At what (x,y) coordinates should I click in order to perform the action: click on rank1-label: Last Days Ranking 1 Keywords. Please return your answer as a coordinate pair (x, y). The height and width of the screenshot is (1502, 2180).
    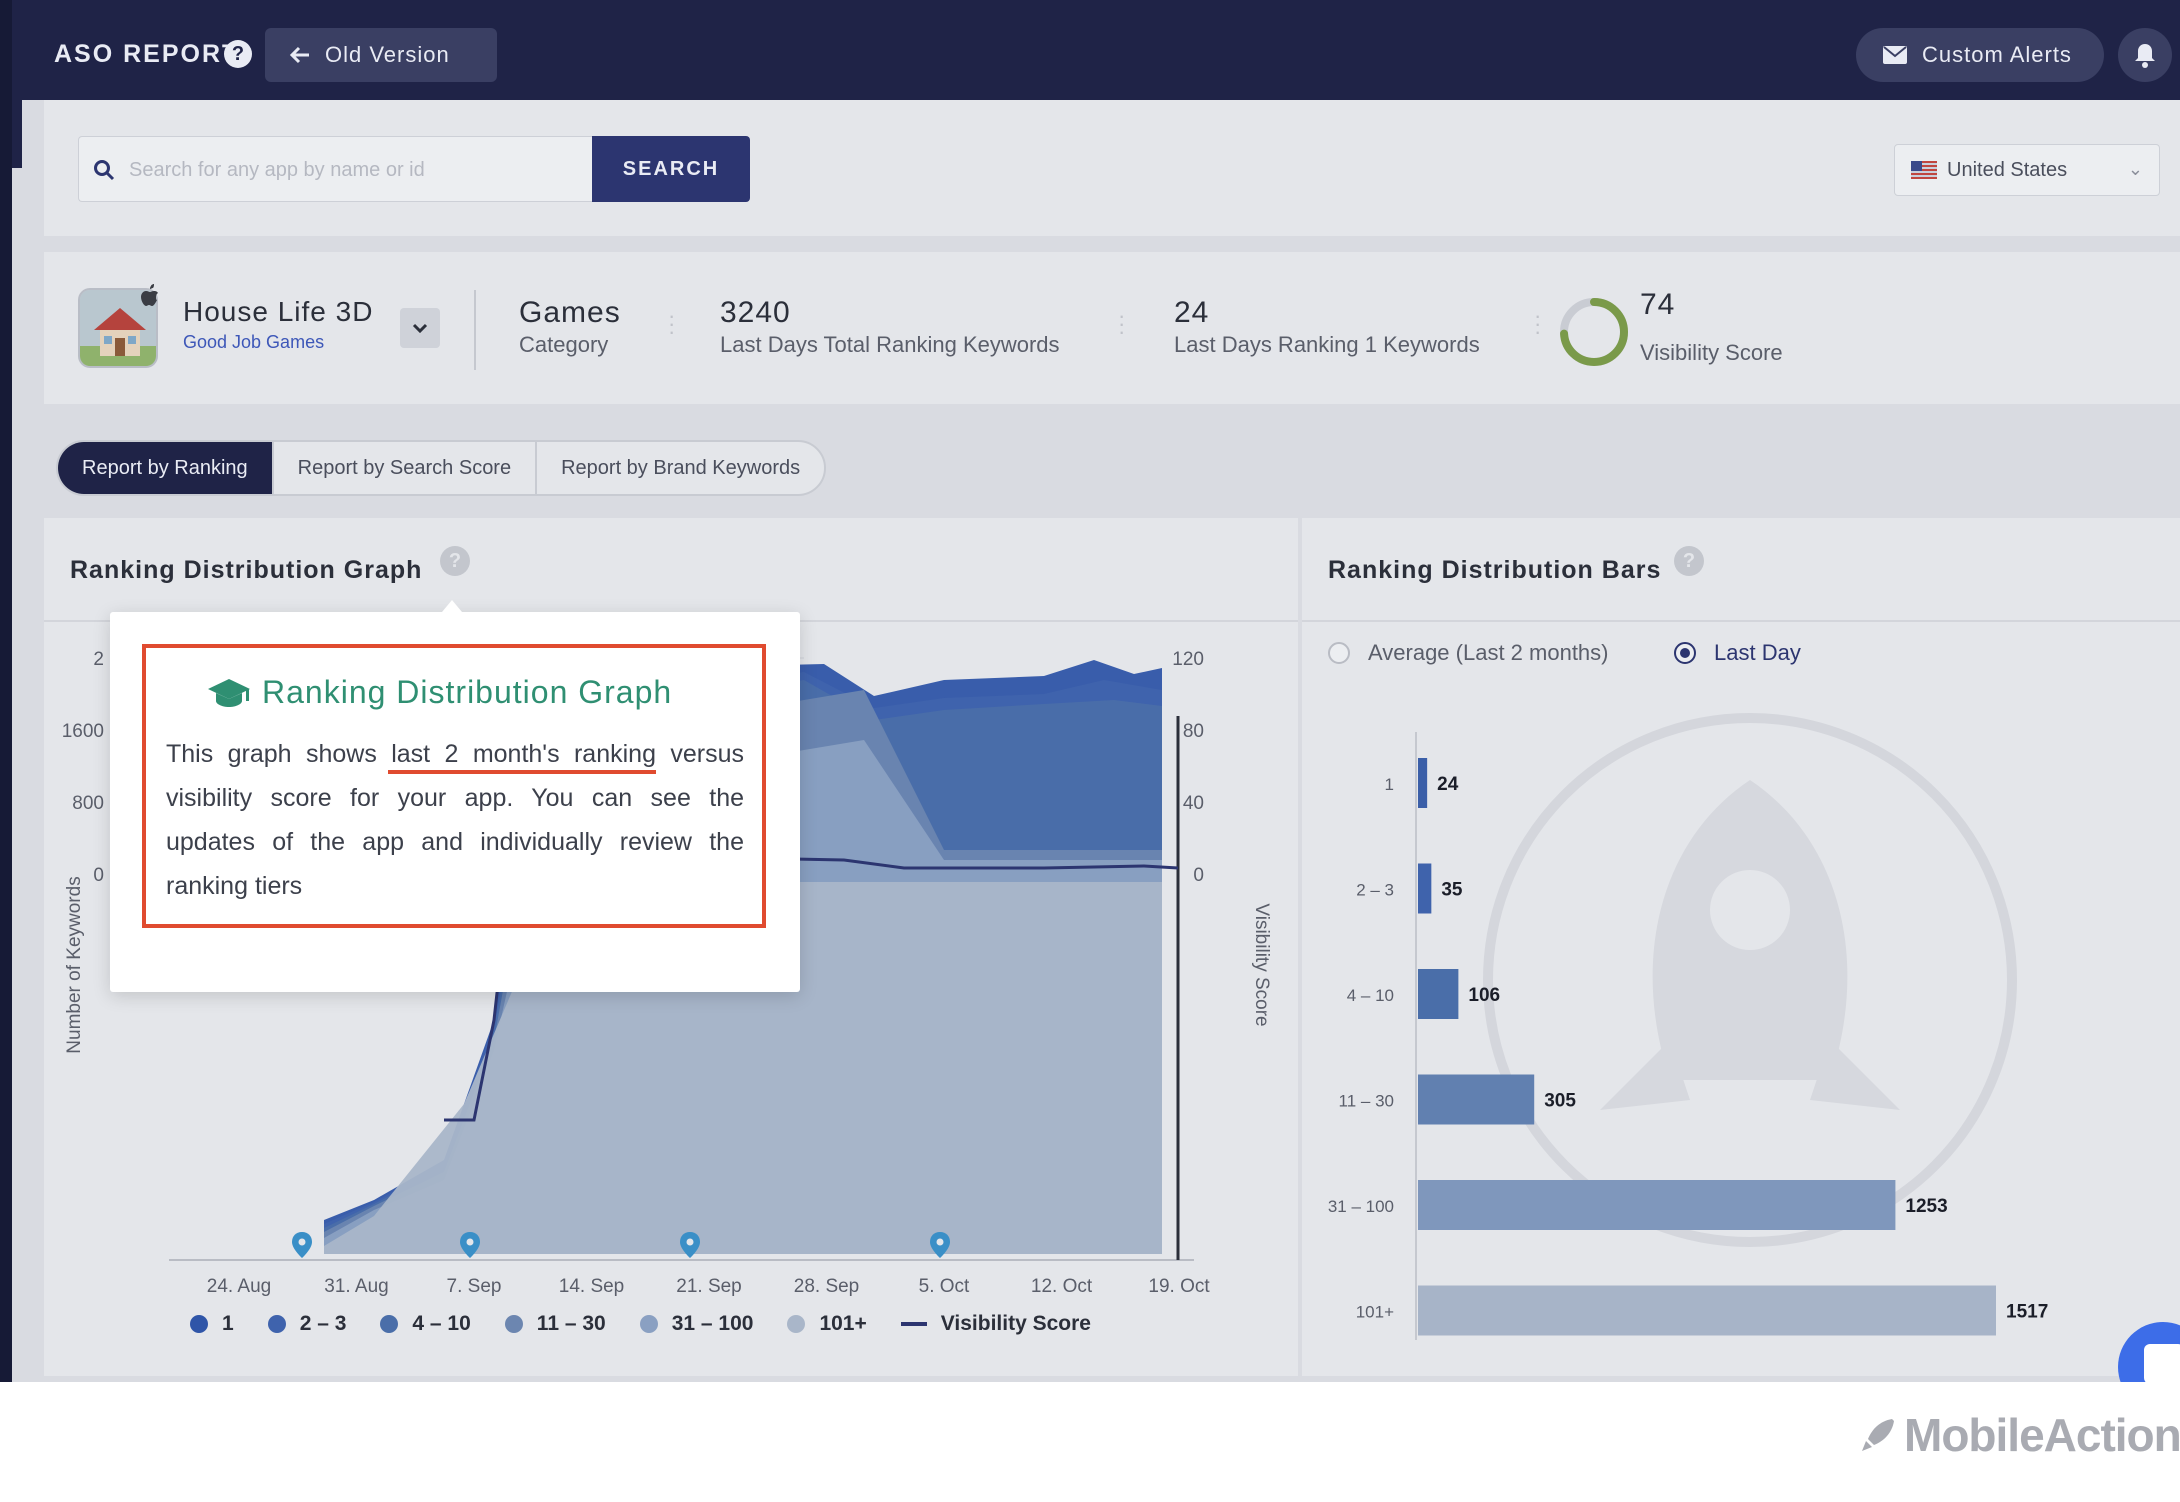
    Looking at the image, I should click on (1327, 344).